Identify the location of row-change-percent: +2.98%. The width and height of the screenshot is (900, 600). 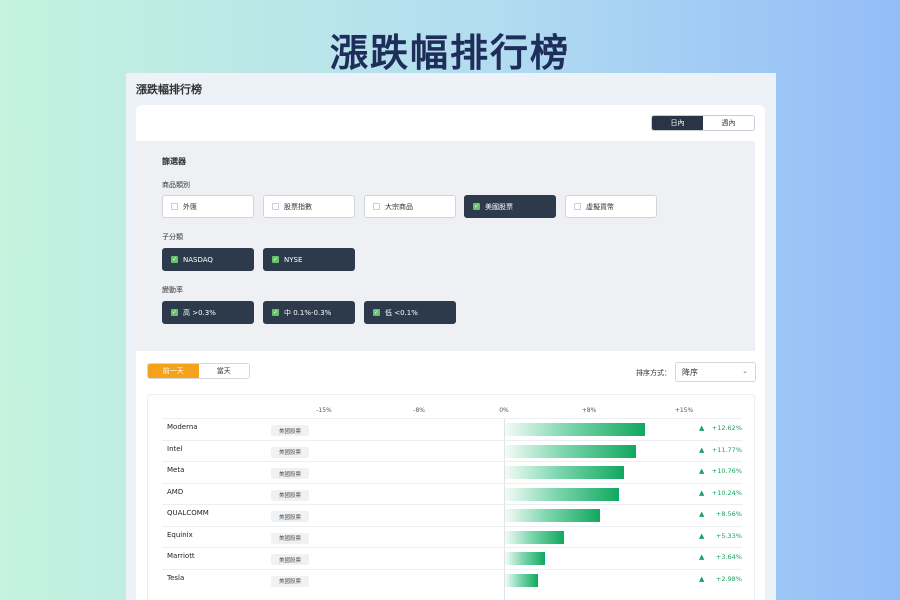
(728, 578).